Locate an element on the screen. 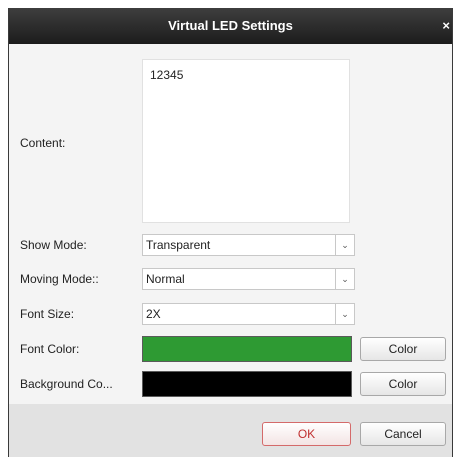  moving-mode-select: Normal ⌄ is located at coordinates (248, 279).